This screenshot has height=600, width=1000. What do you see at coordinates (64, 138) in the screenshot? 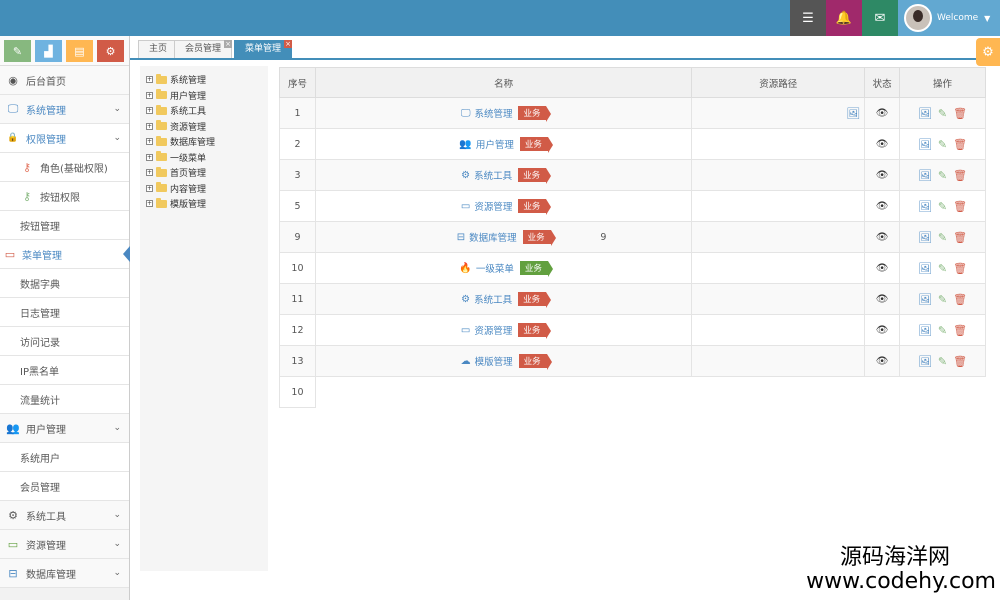
I see `sidebar-item-permission: 🔒 权限管理 ⌄` at bounding box center [64, 138].